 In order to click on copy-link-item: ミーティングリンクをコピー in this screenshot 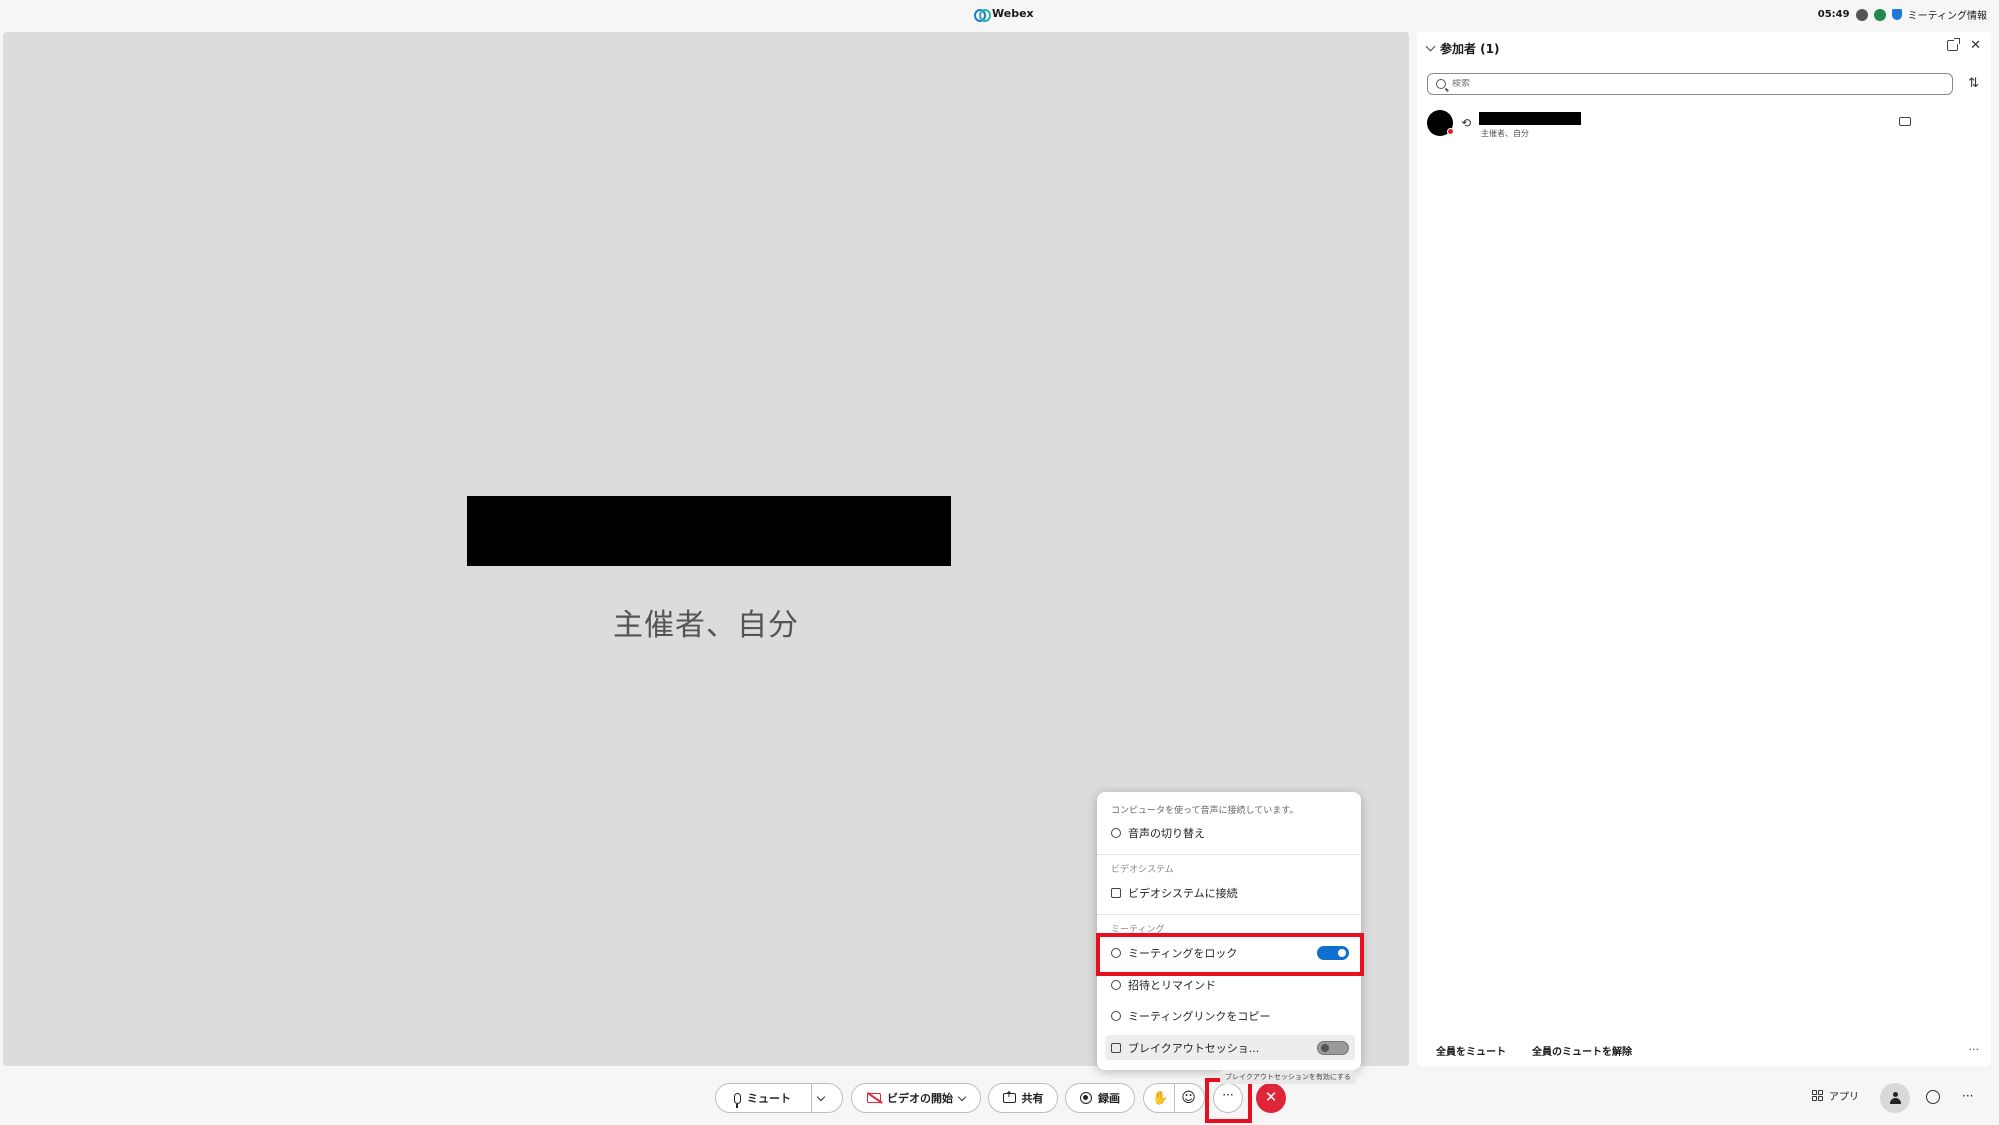, I will do `click(1230, 1016)`.